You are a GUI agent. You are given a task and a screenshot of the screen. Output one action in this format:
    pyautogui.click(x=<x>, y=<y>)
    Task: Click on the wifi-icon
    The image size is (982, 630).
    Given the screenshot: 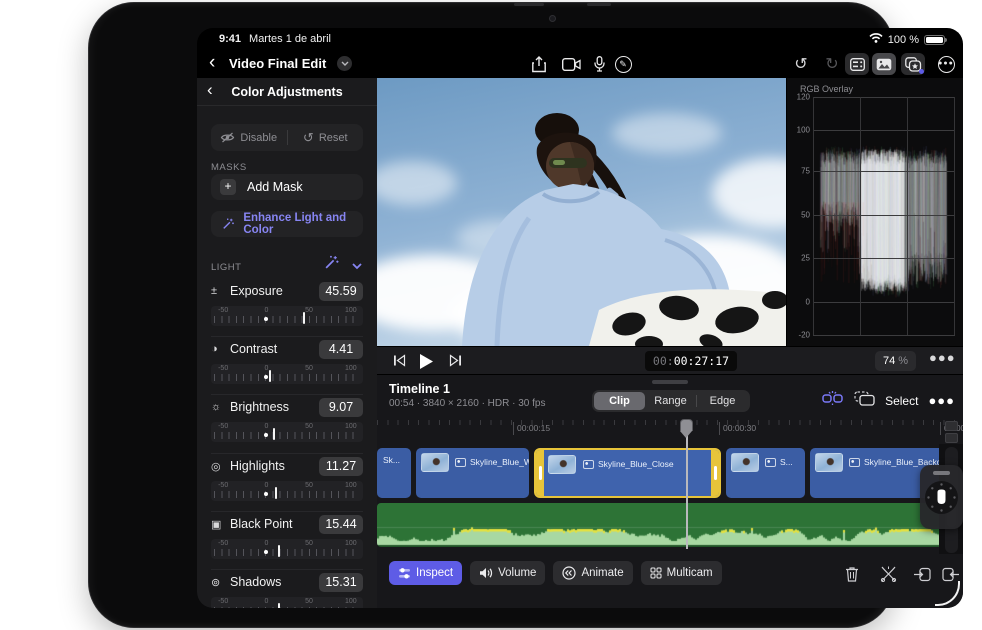 What is the action you would take?
    pyautogui.click(x=876, y=39)
    